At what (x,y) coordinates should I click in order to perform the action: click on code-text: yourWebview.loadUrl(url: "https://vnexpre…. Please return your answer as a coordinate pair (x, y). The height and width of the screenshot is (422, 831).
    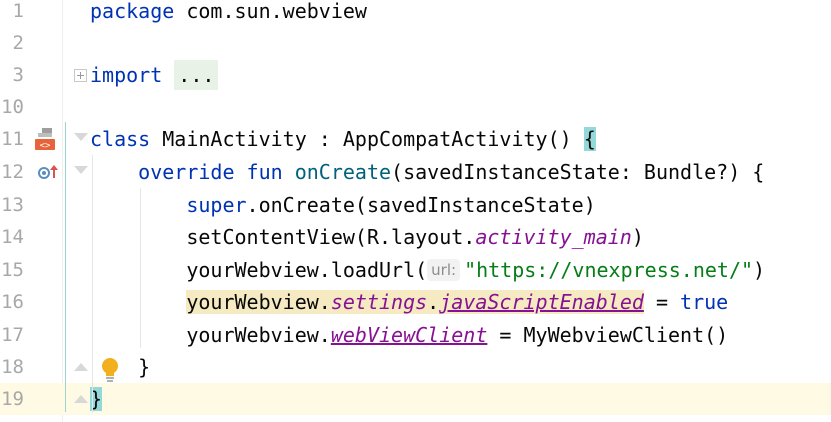
    Looking at the image, I should click on (427, 270).